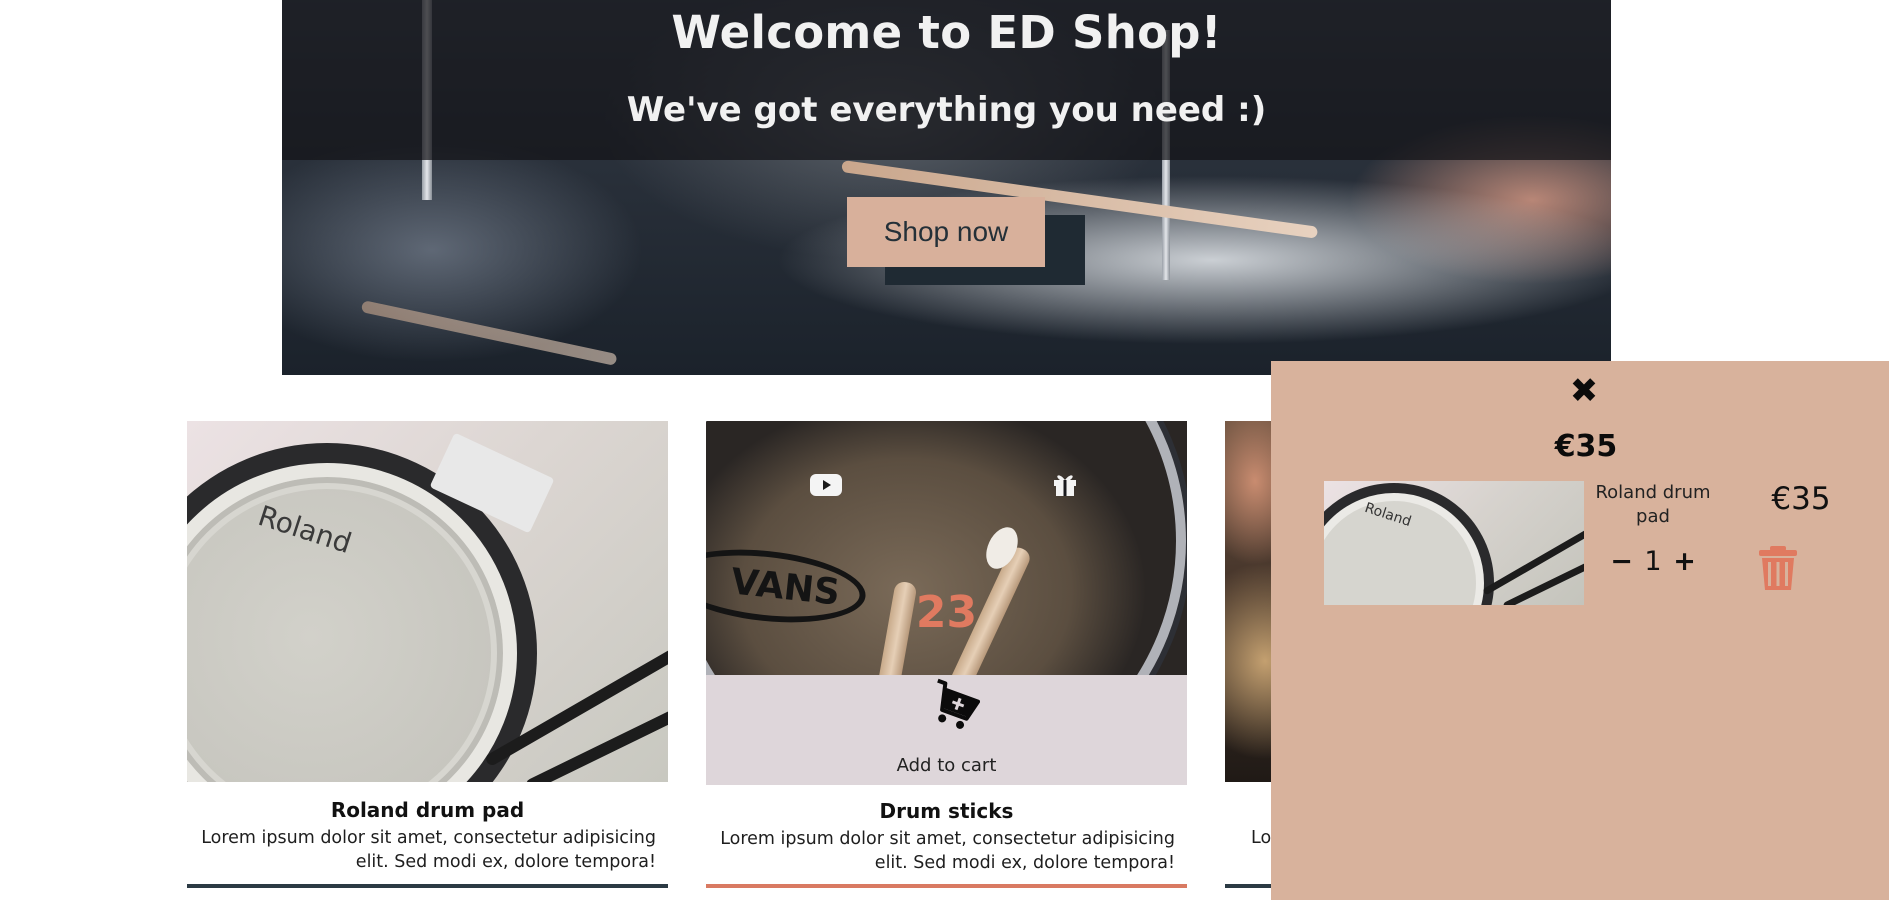  I want to click on product-counter: 23, so click(946, 612).